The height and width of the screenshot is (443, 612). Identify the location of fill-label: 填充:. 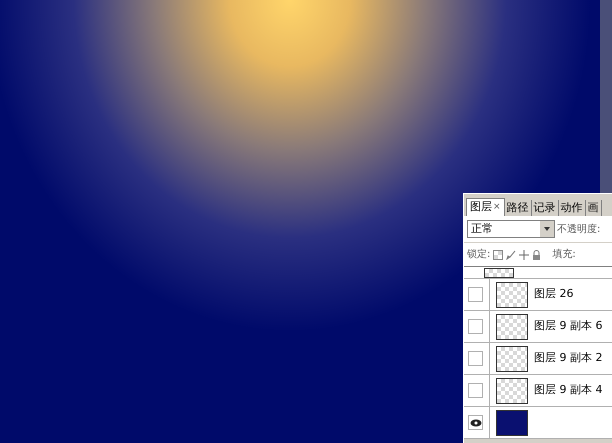
(564, 255).